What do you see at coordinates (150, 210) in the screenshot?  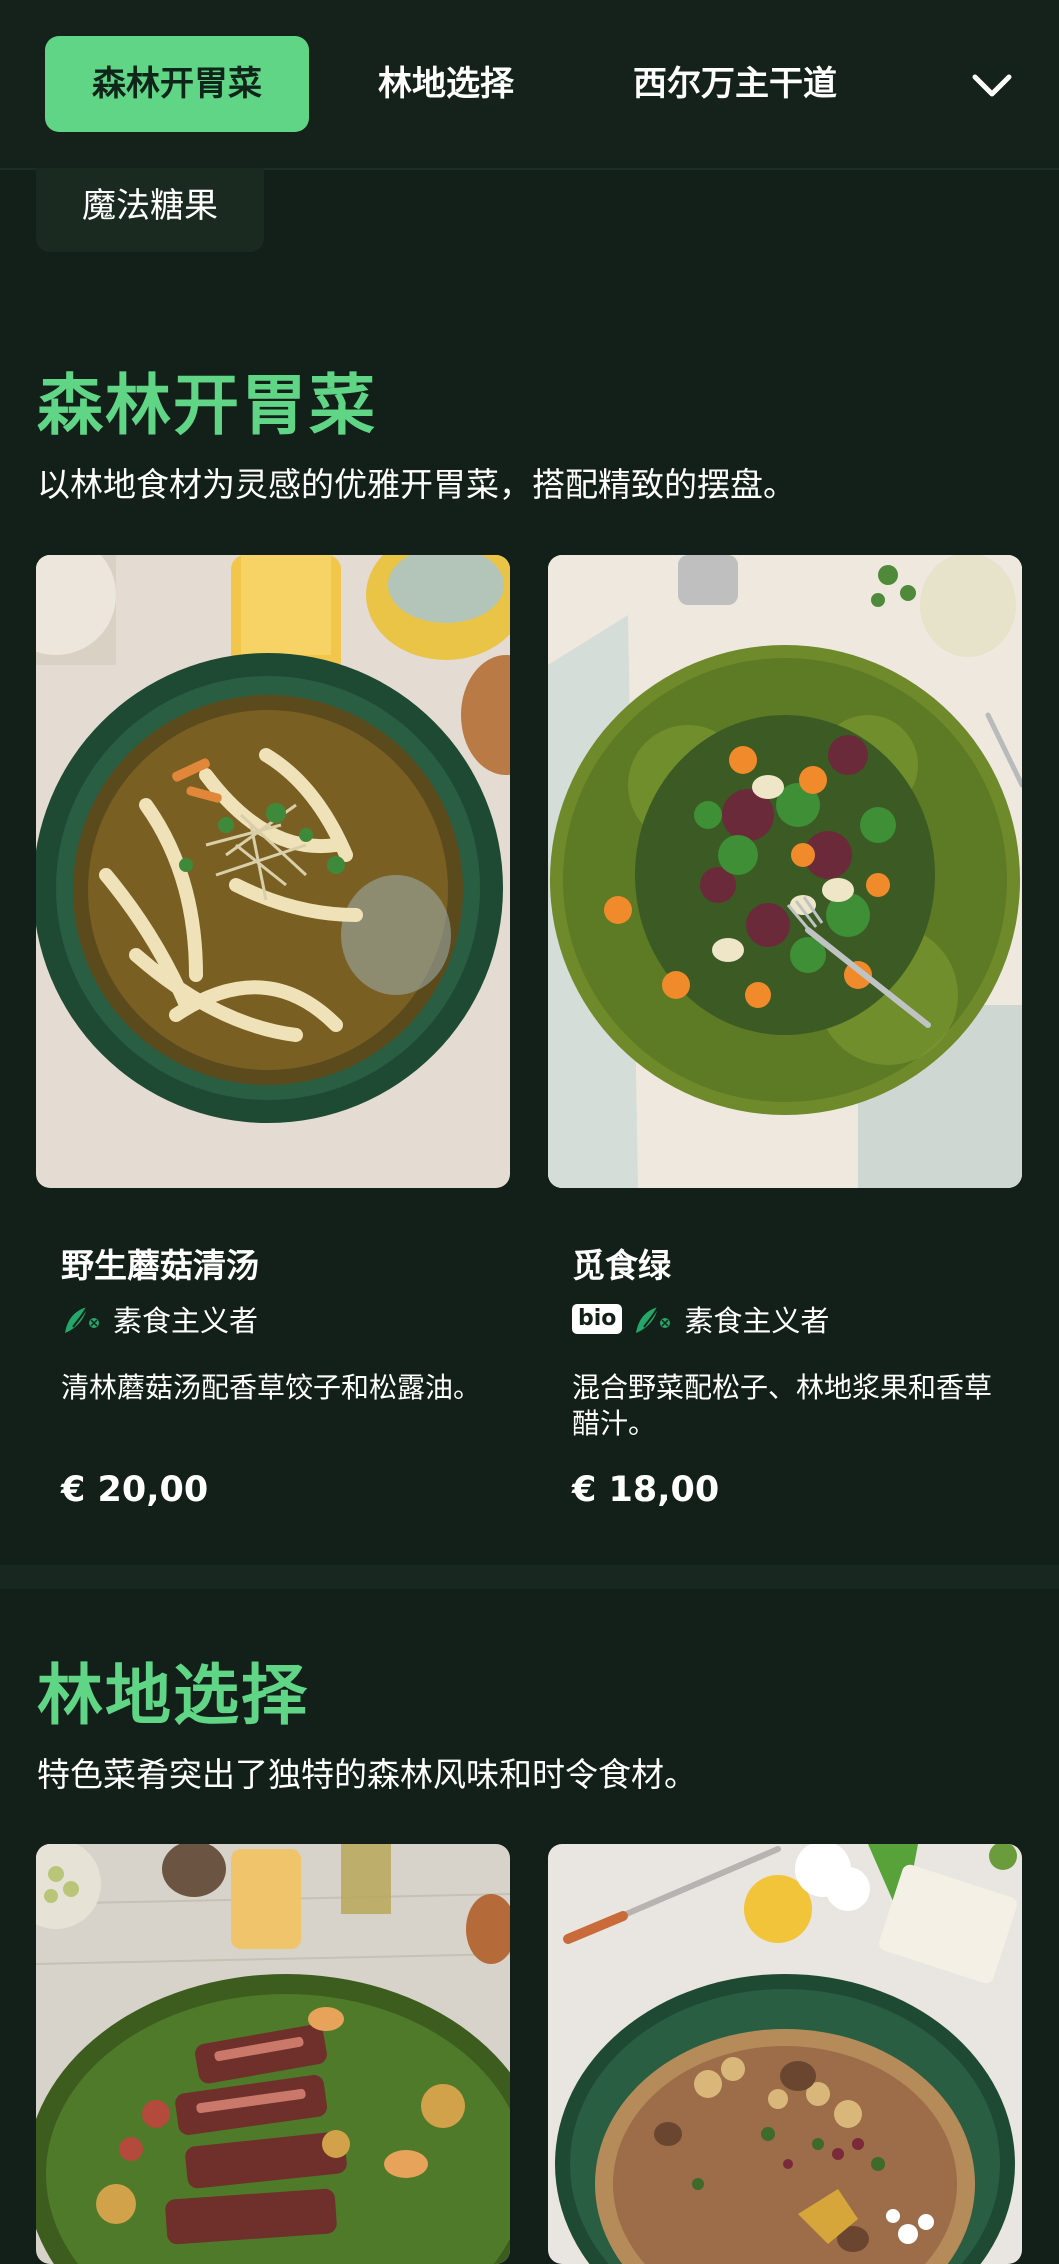 I see `tab-magic-sweets: 魔法糖果` at bounding box center [150, 210].